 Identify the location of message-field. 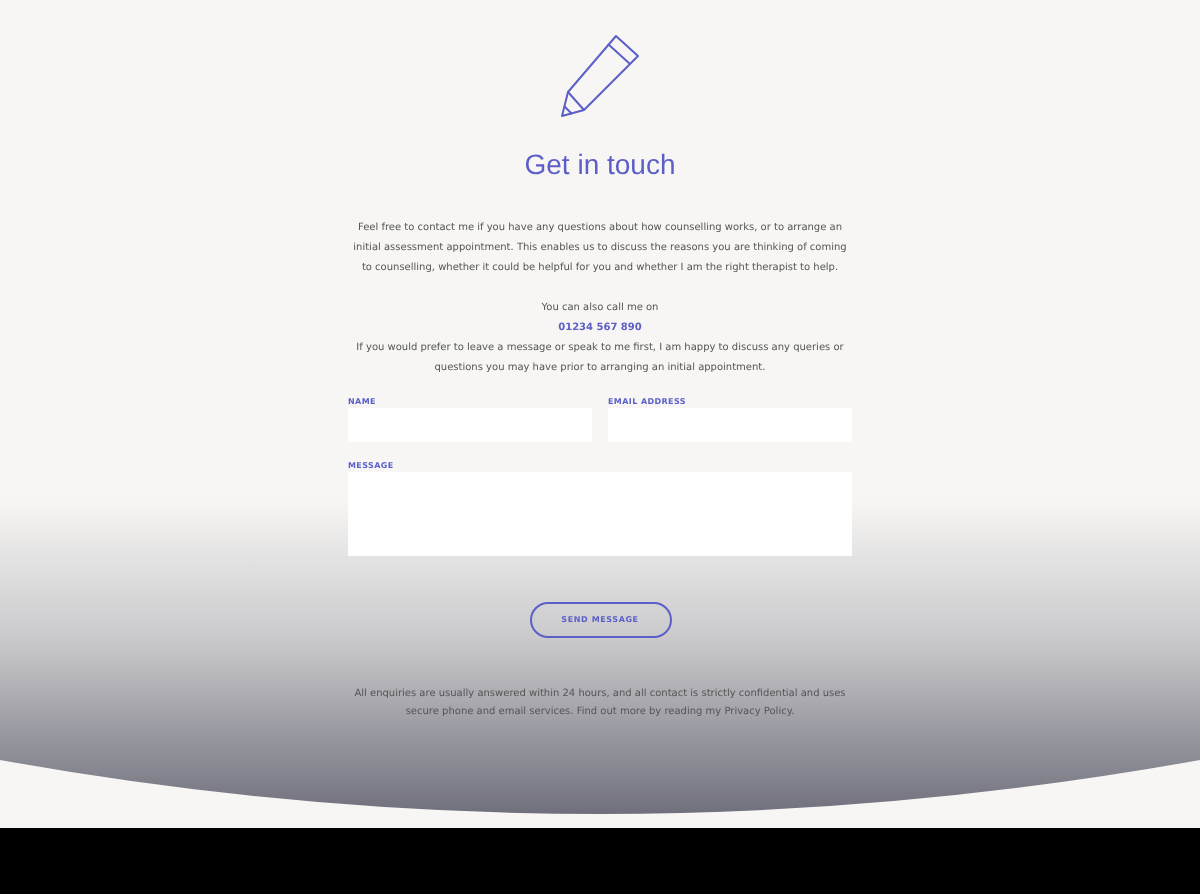
(600, 514).